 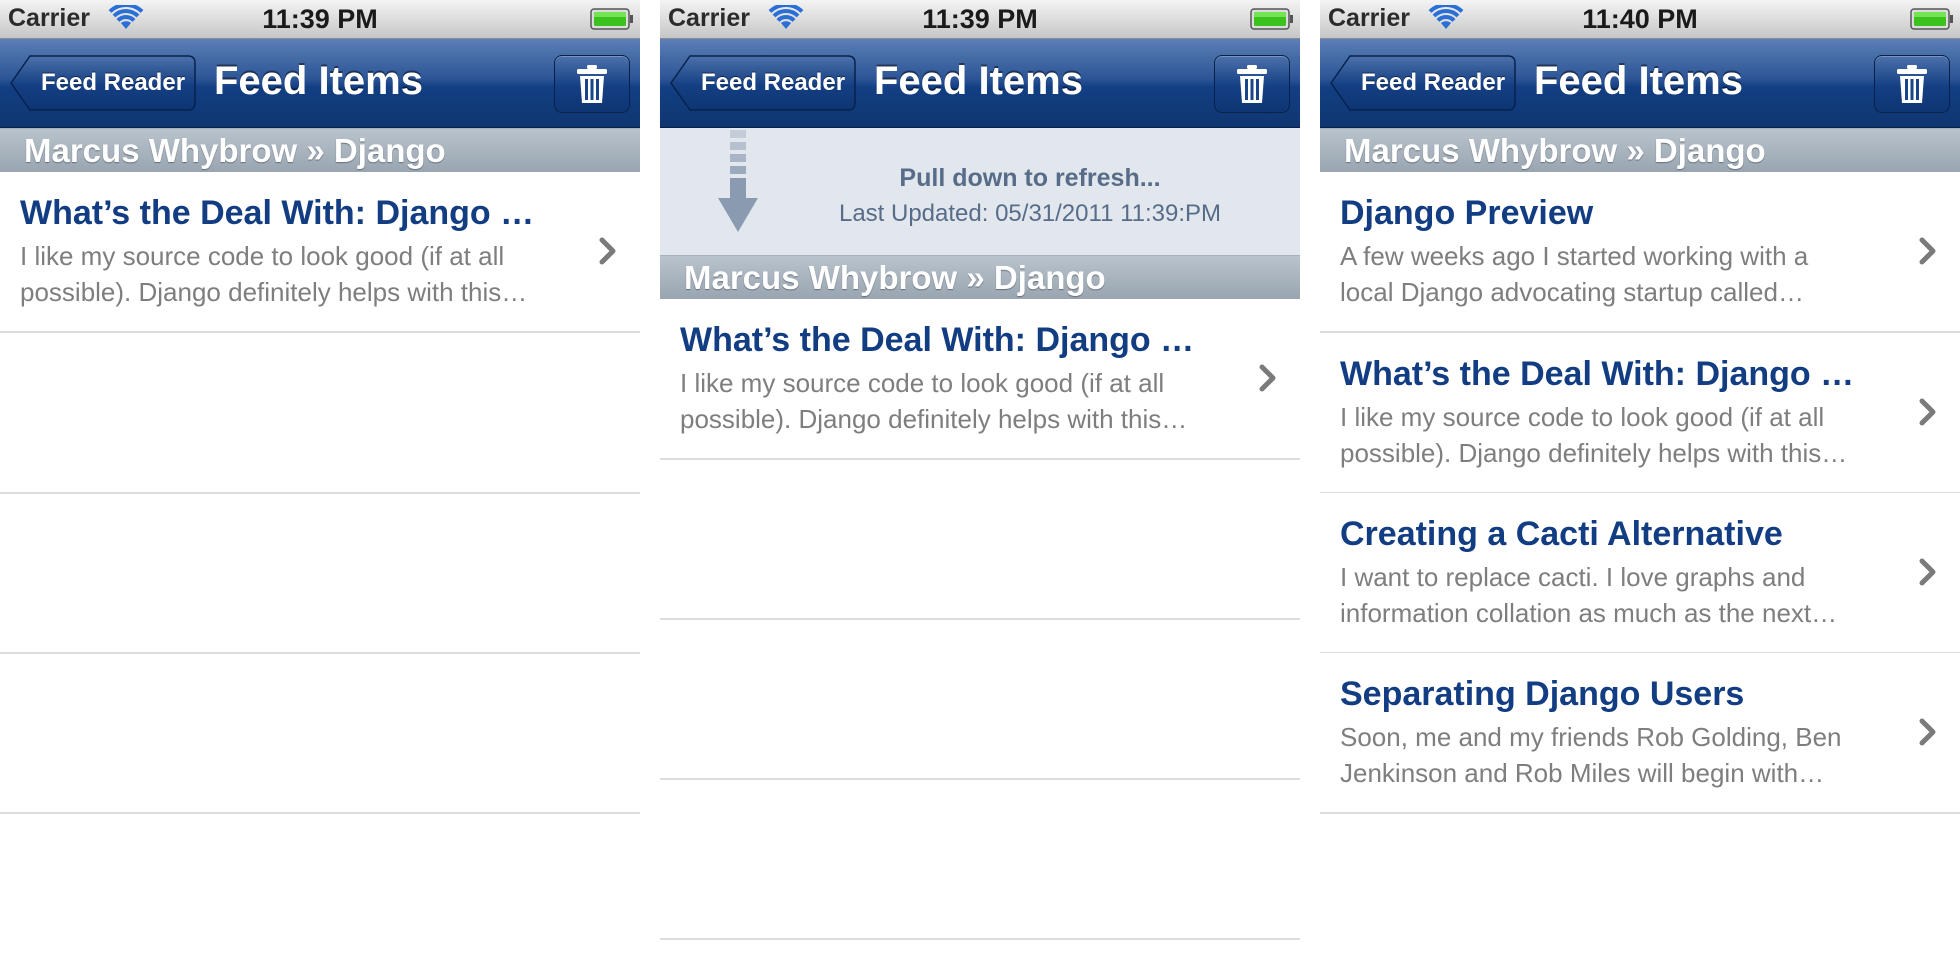 I want to click on status-bar: Carrier 11:40 PM, so click(x=1640, y=19).